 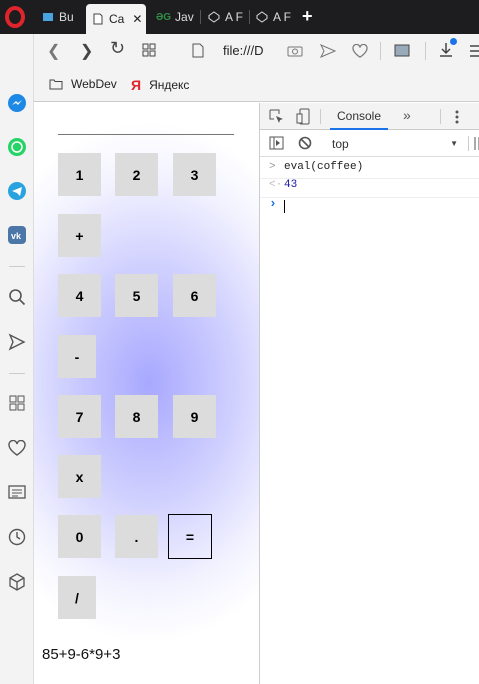 I want to click on tab-4: A F, so click(x=225, y=17).